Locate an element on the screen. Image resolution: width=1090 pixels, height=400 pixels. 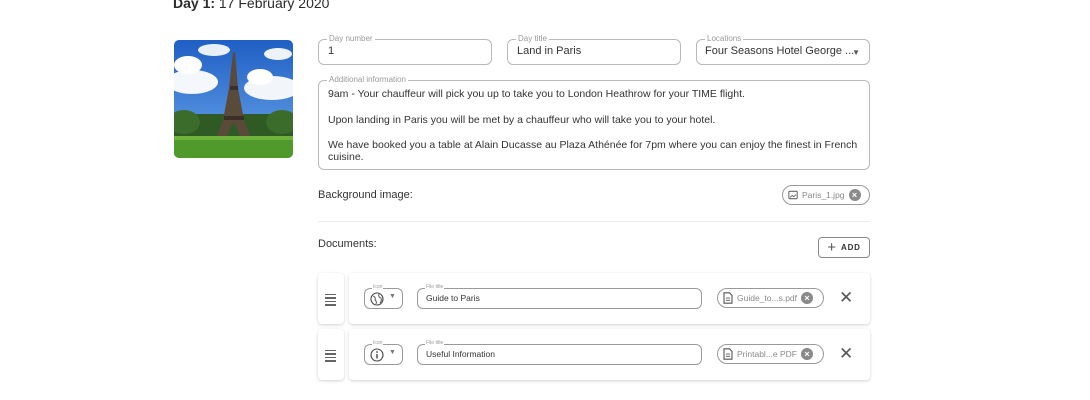
day-heading: Day 1: 17 February 2020 is located at coordinates (251, 5).